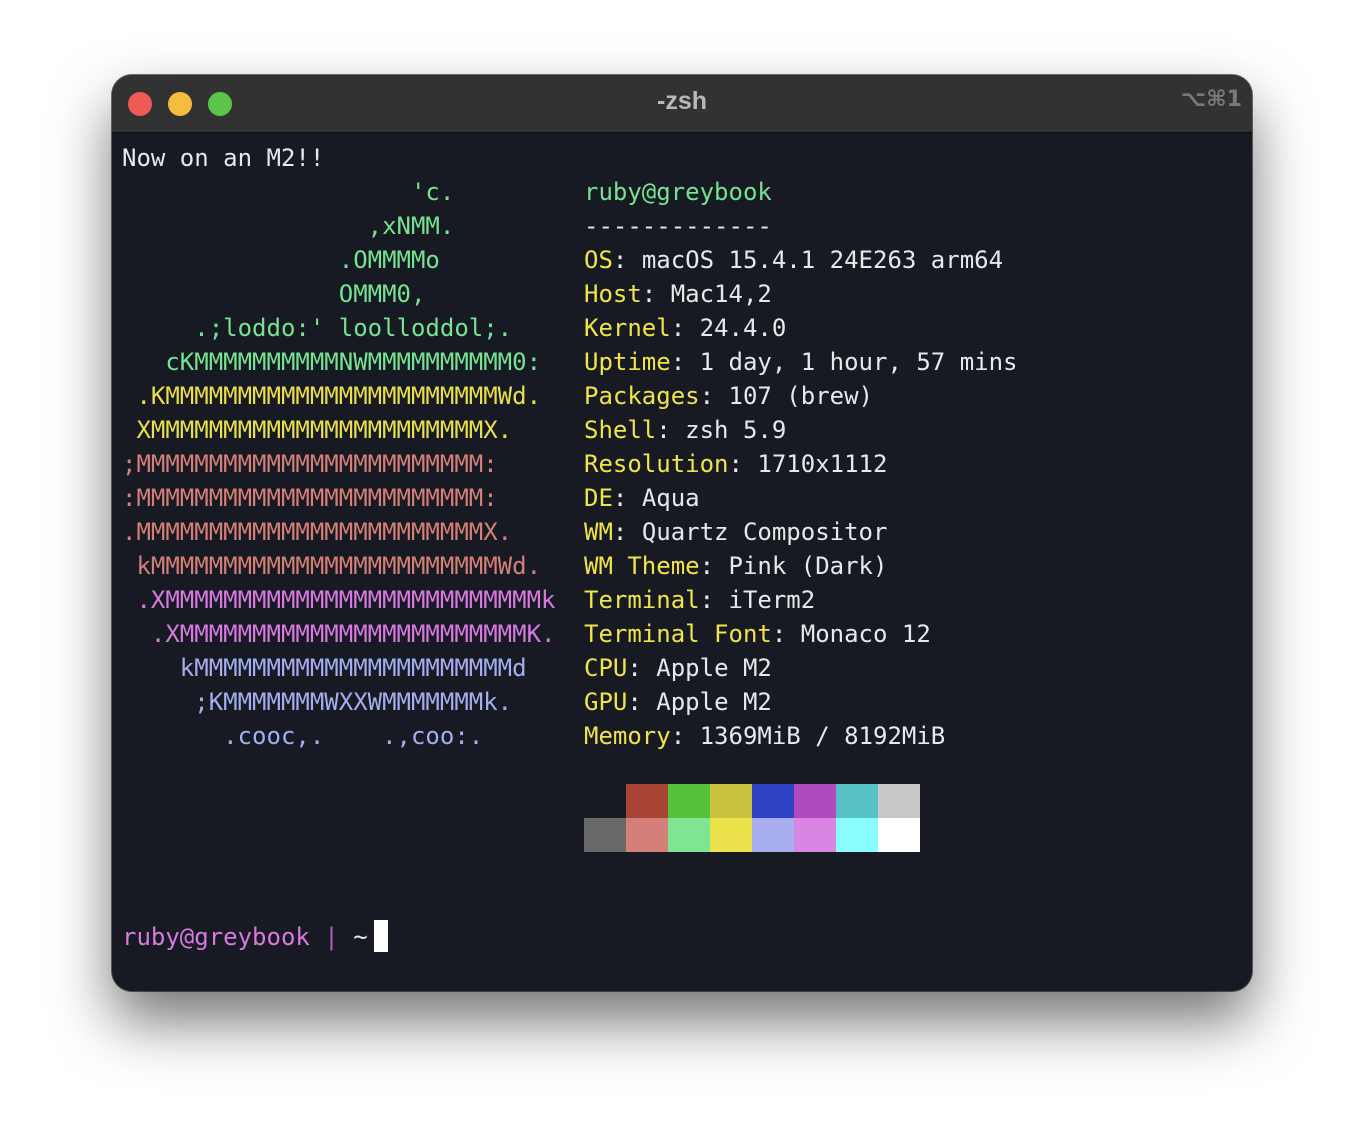 The height and width of the screenshot is (1140, 1364). I want to click on title-bar: -zsh ⌥⌘1, so click(682, 104).